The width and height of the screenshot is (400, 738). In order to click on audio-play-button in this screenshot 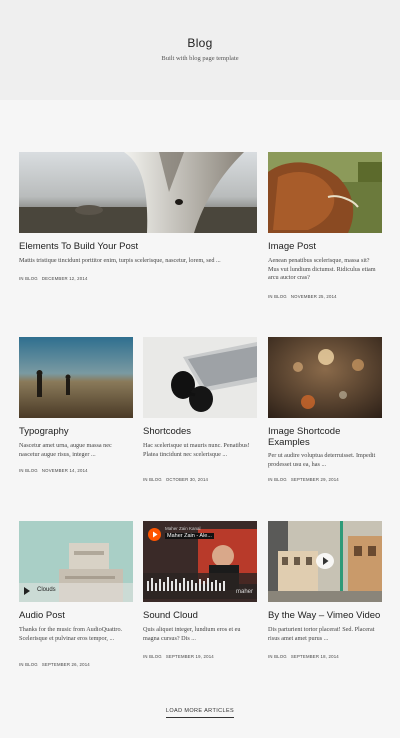, I will do `click(27, 591)`.